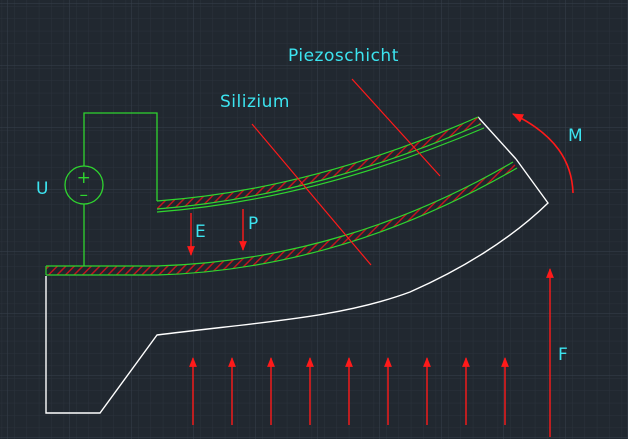 The image size is (628, 439). I want to click on voltage-label: U, so click(42, 189).